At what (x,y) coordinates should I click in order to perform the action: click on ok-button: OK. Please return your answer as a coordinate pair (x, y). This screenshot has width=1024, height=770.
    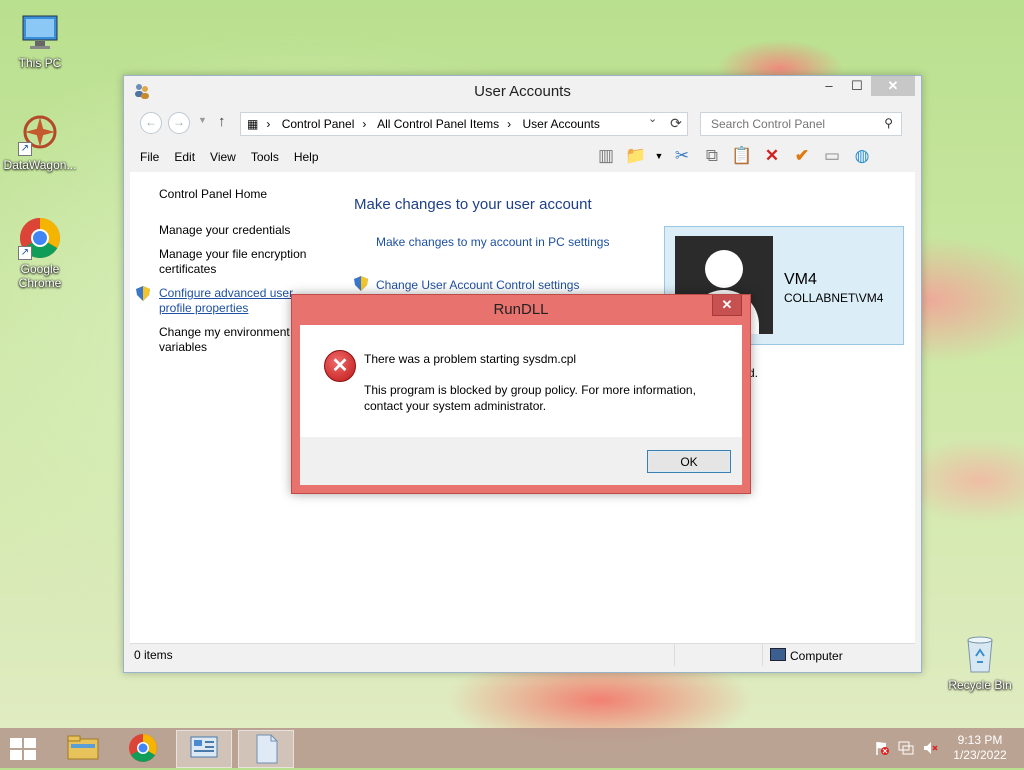
    Looking at the image, I should click on (689, 461).